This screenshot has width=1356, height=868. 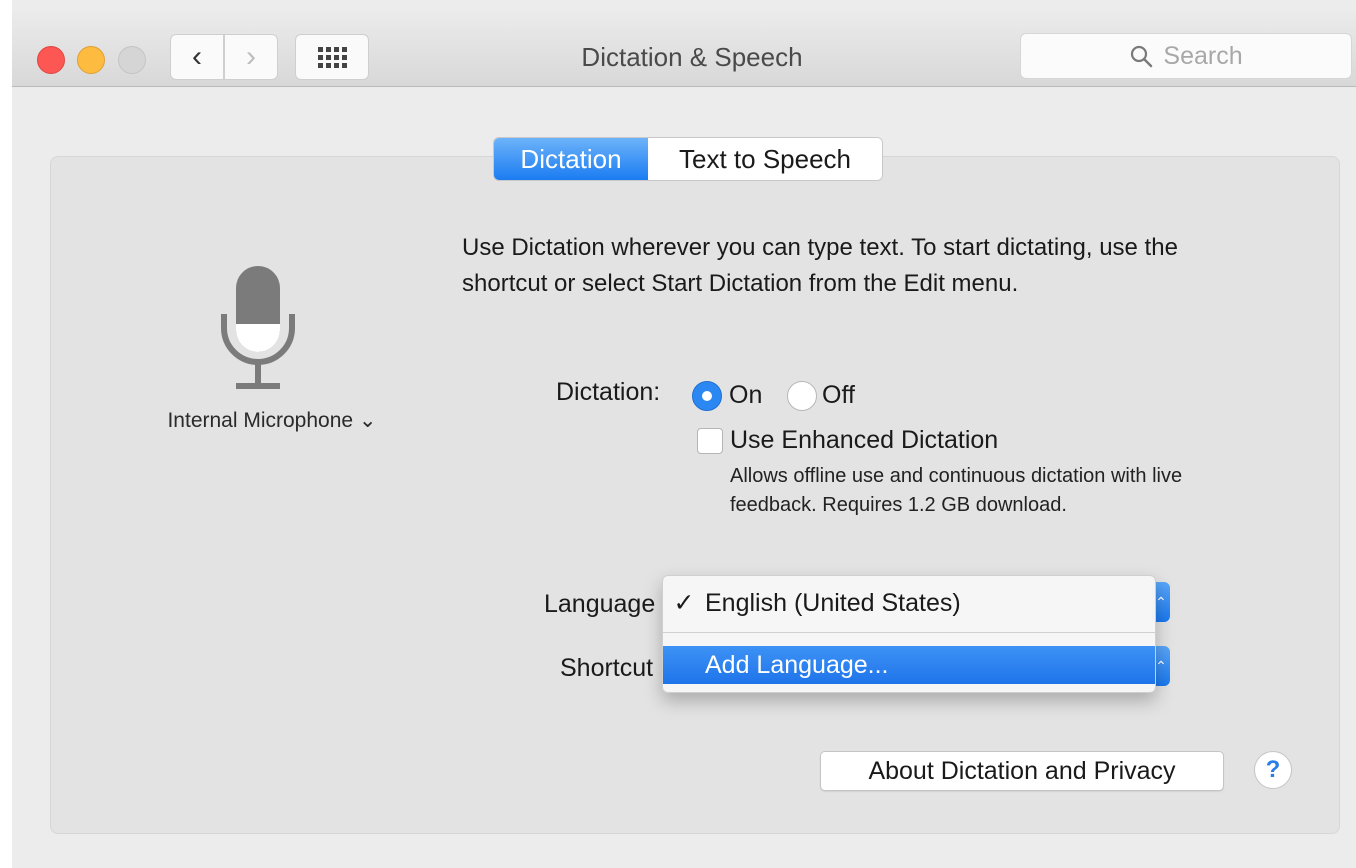 What do you see at coordinates (838, 395) in the screenshot?
I see `dictation-off-label: Off` at bounding box center [838, 395].